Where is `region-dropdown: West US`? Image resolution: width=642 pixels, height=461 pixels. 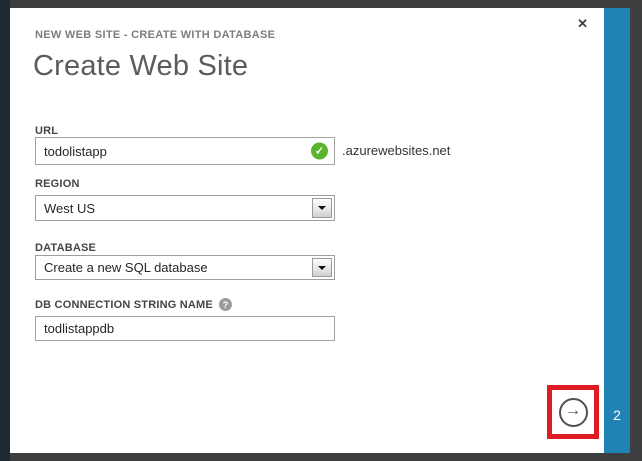
region-dropdown: West US is located at coordinates (185, 208).